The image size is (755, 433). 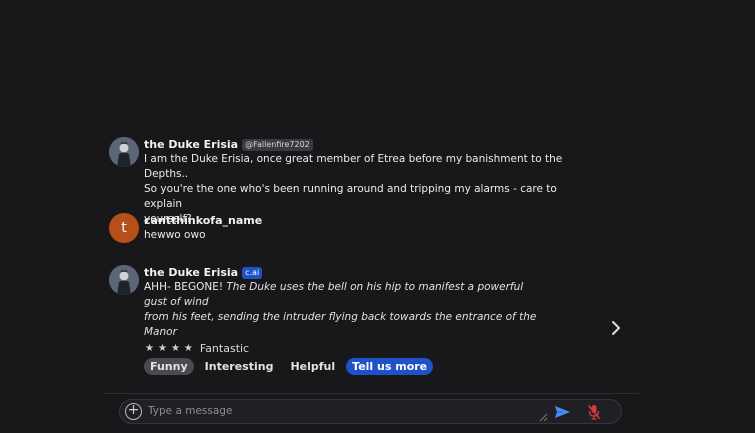 What do you see at coordinates (562, 412) in the screenshot?
I see `send-icon` at bounding box center [562, 412].